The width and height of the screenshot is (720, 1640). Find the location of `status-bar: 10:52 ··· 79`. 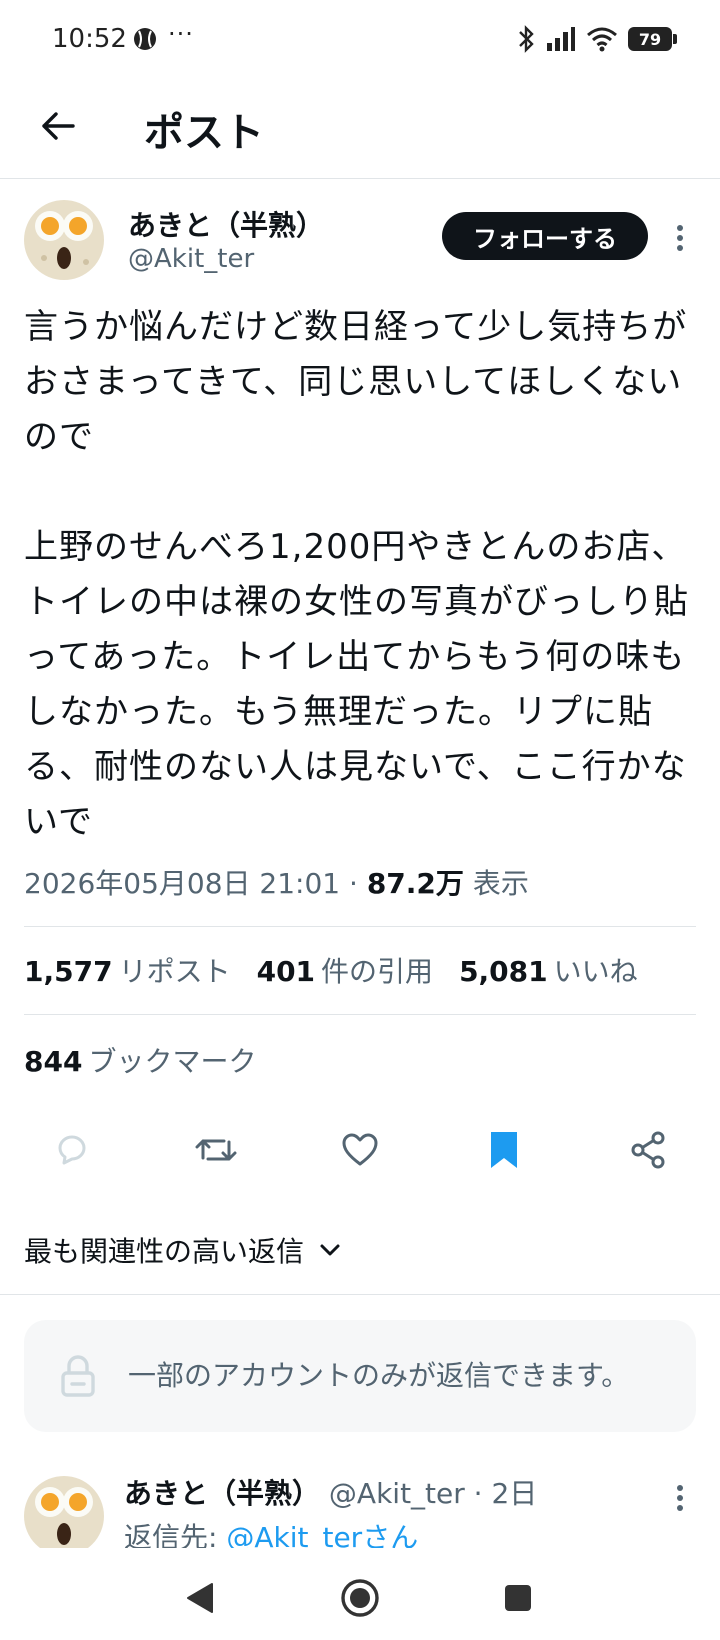

status-bar: 10:52 ··· 79 is located at coordinates (360, 40).